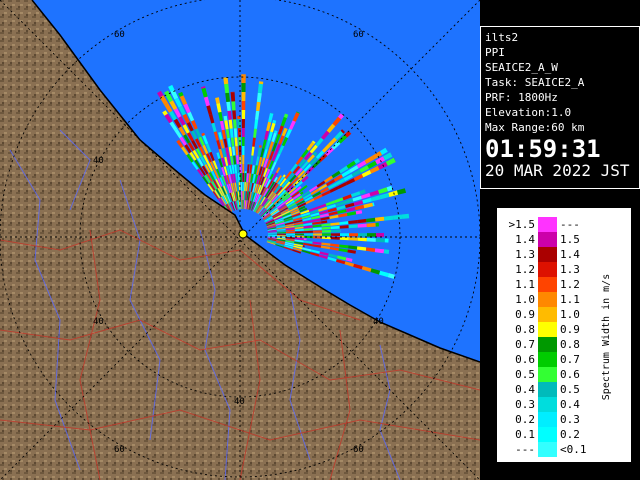 This screenshot has height=480, width=640. What do you see at coordinates (570, 284) in the screenshot?
I see `legend-upper-bound: 1.2` at bounding box center [570, 284].